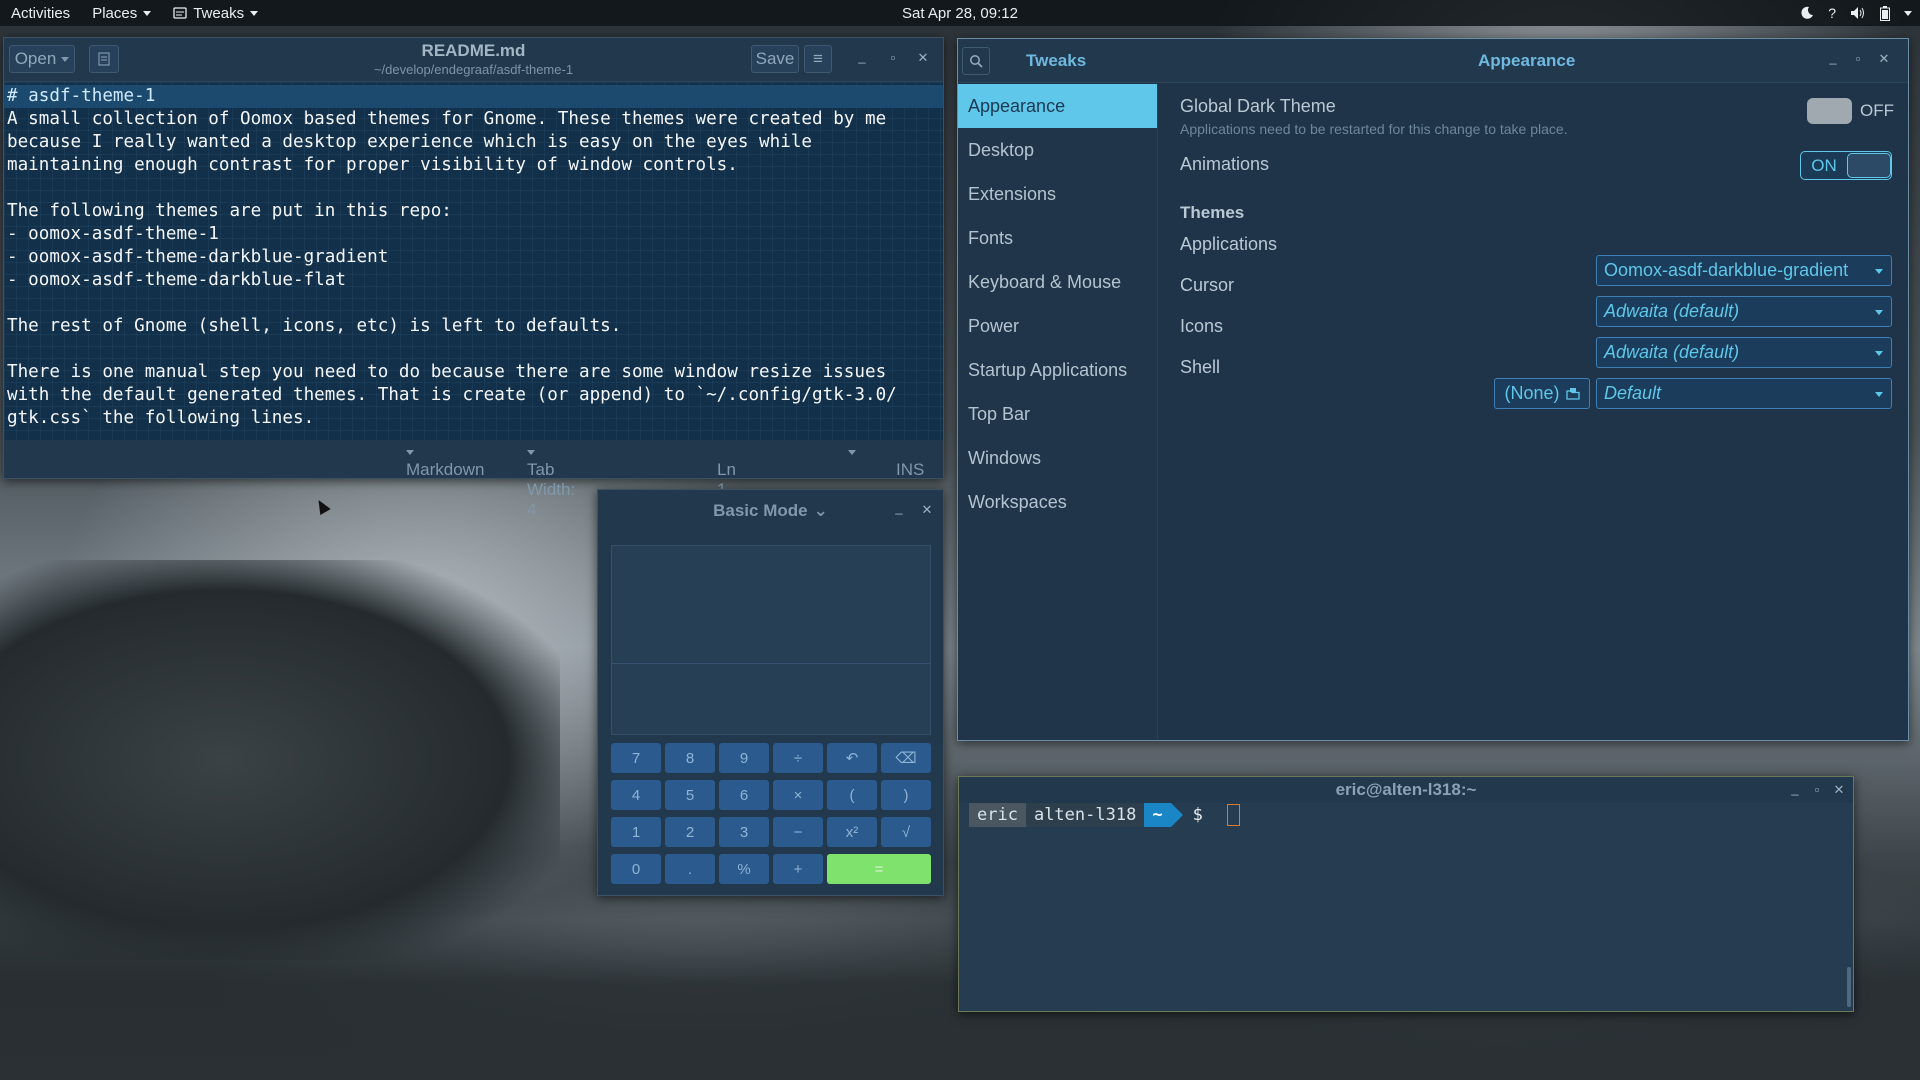 This screenshot has width=1920, height=1080. What do you see at coordinates (180, 13) in the screenshot?
I see `tweaks-app-icon` at bounding box center [180, 13].